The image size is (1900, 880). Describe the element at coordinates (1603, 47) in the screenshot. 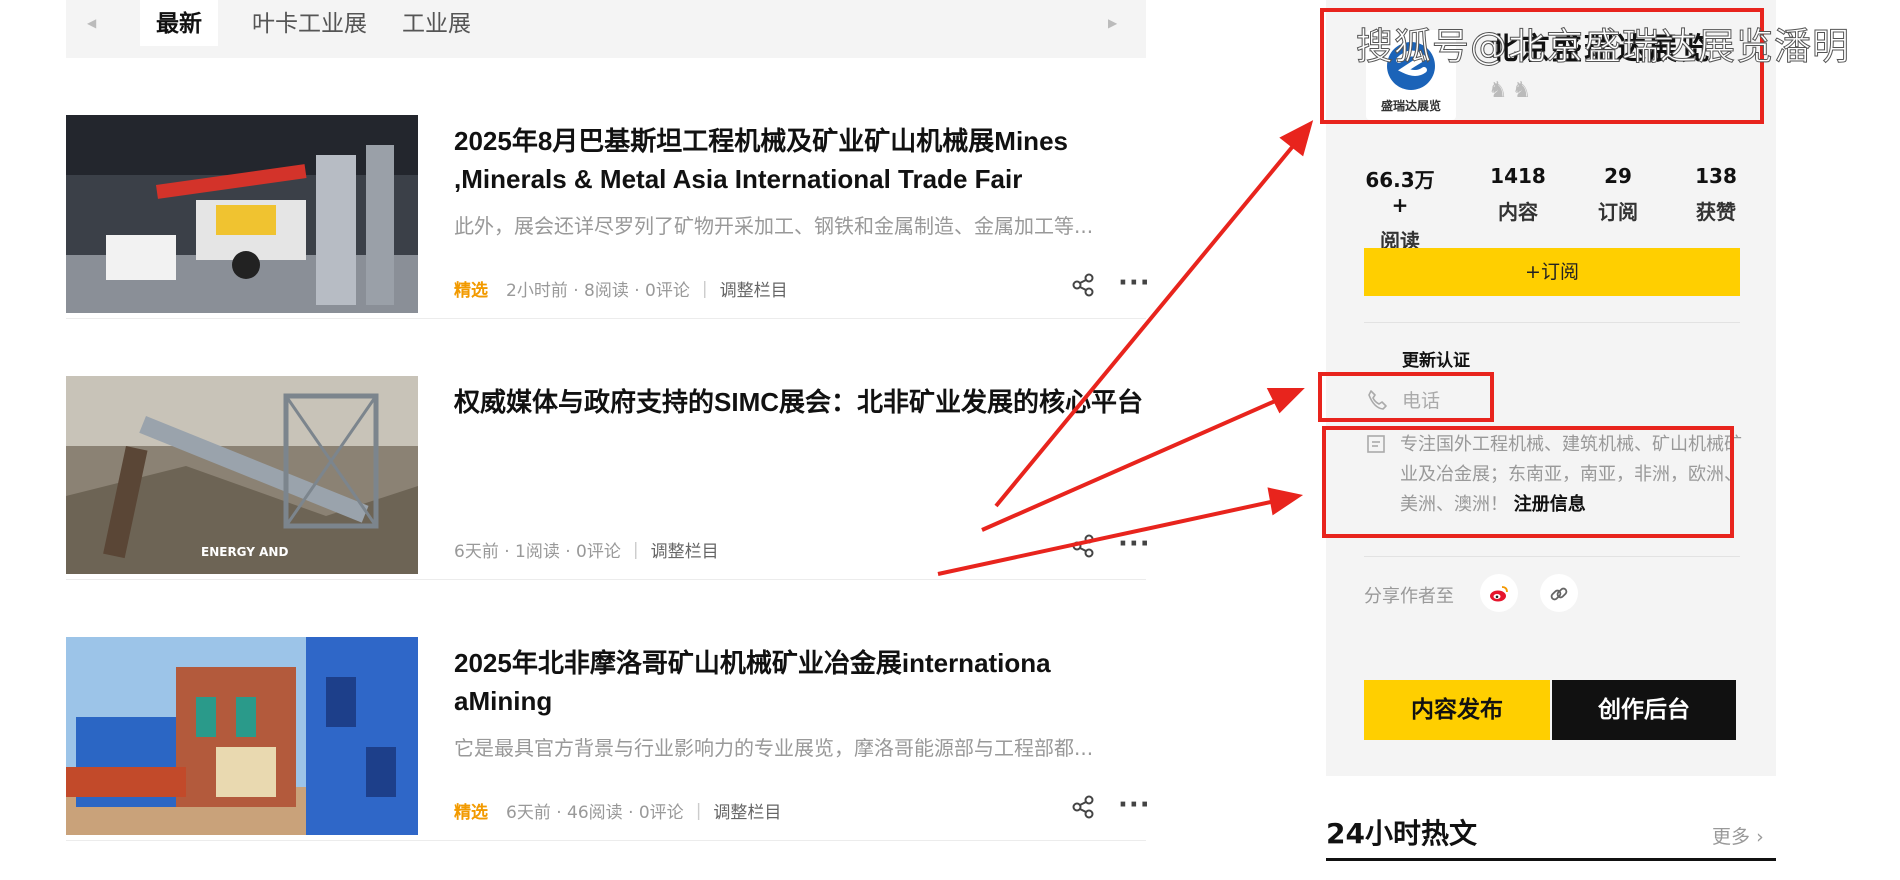

I see `watermark-text: 搜狐号@北京盛瑞达展览潘明` at that location.